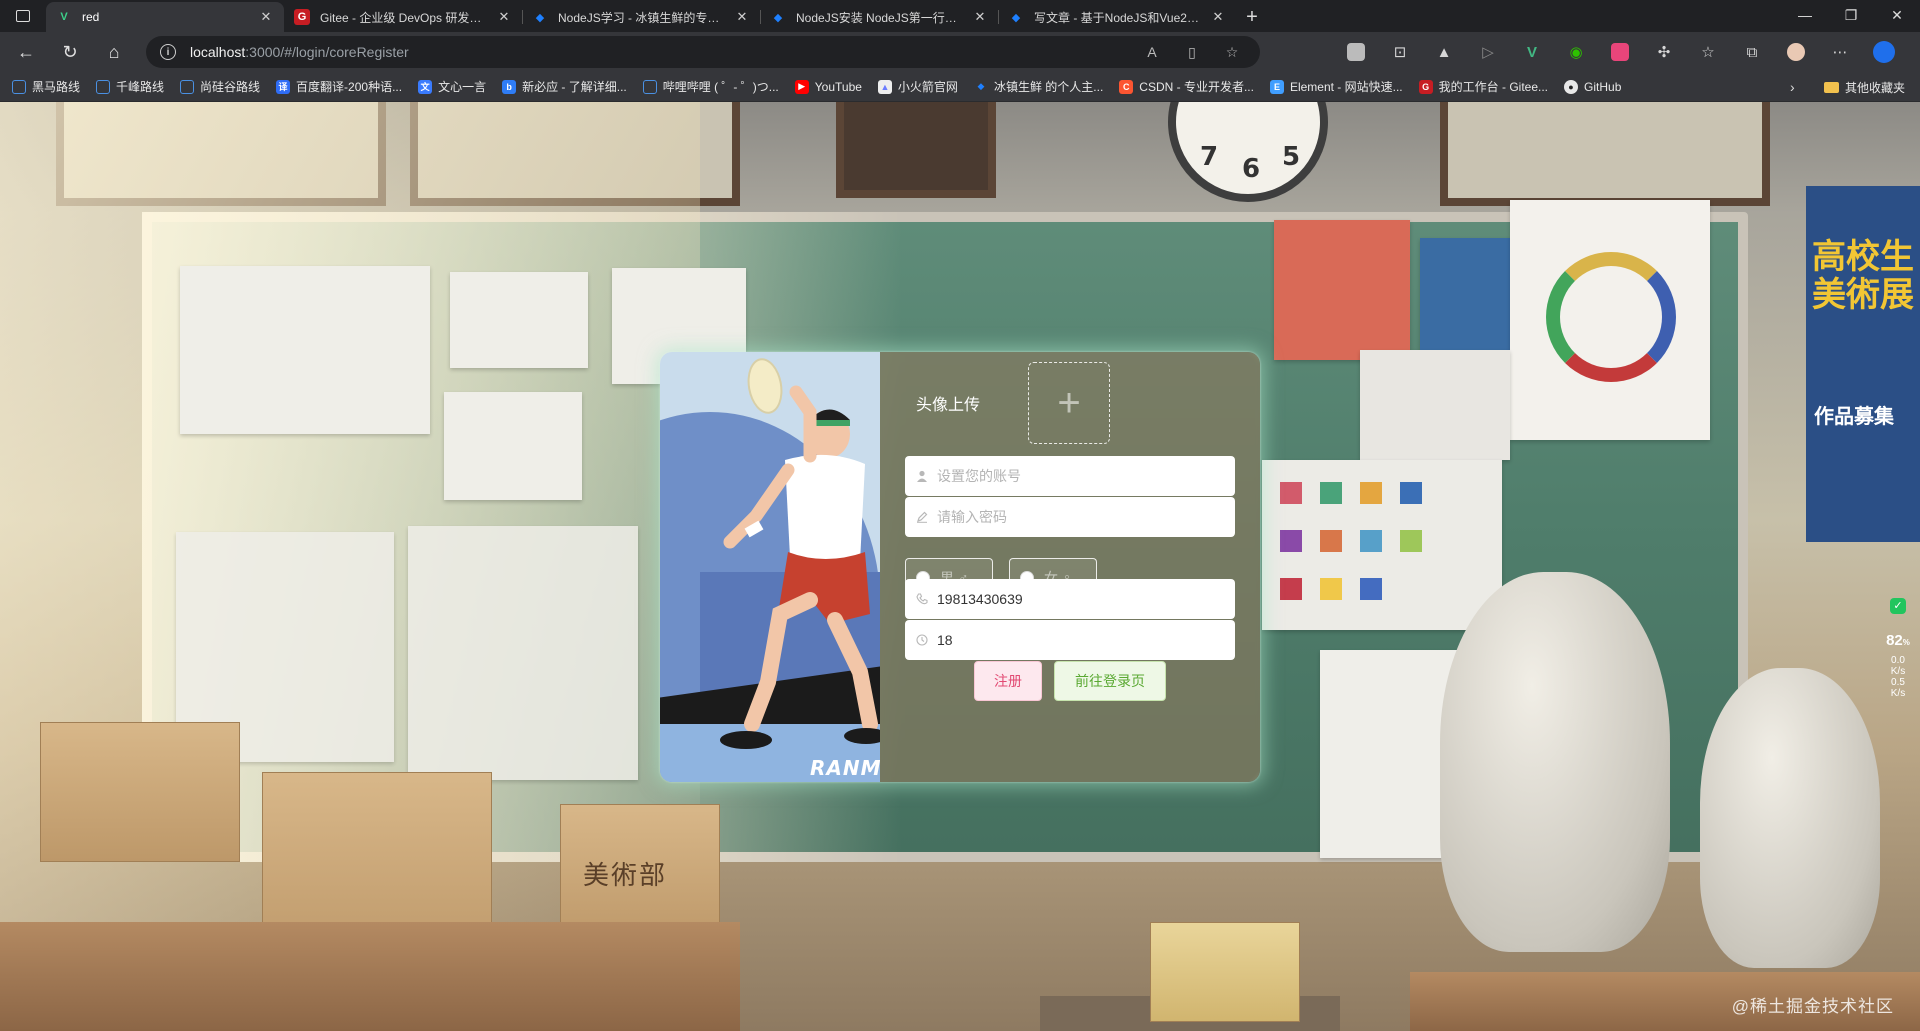 The width and height of the screenshot is (1920, 1031). I want to click on bookmark-item: 黑马路线, so click(46, 86).